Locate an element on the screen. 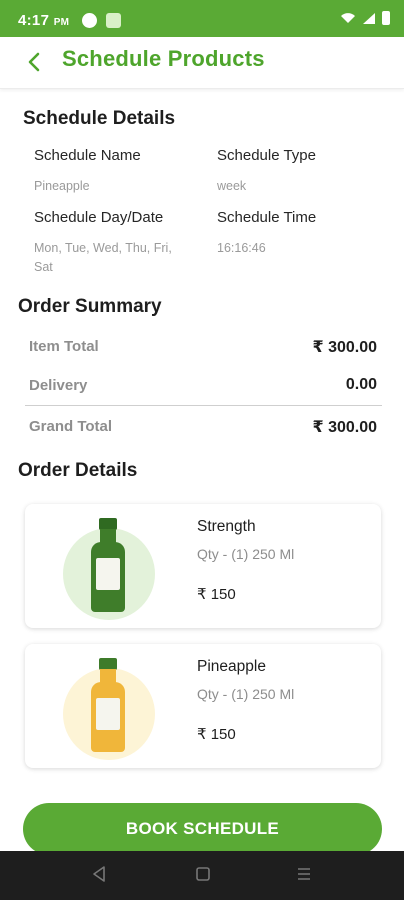 Image resolution: width=404 pixels, height=900 pixels. grand-total-value: ₹ 300.00 is located at coordinates (344, 427).